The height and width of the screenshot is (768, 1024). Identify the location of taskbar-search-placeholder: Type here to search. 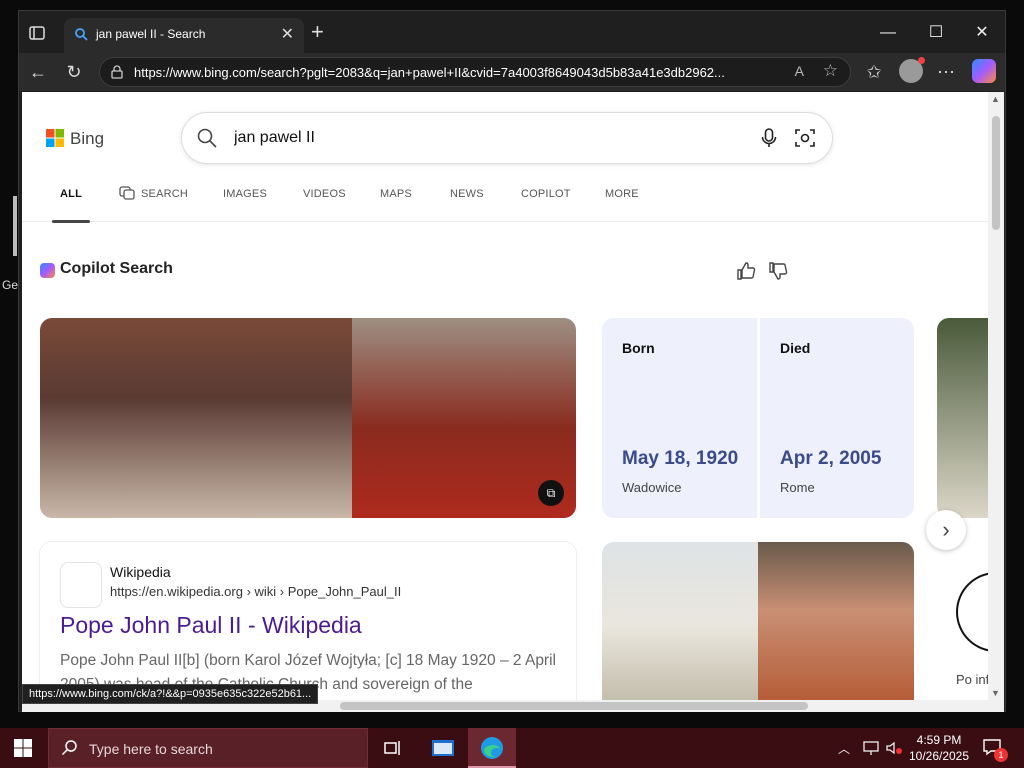
(151, 749).